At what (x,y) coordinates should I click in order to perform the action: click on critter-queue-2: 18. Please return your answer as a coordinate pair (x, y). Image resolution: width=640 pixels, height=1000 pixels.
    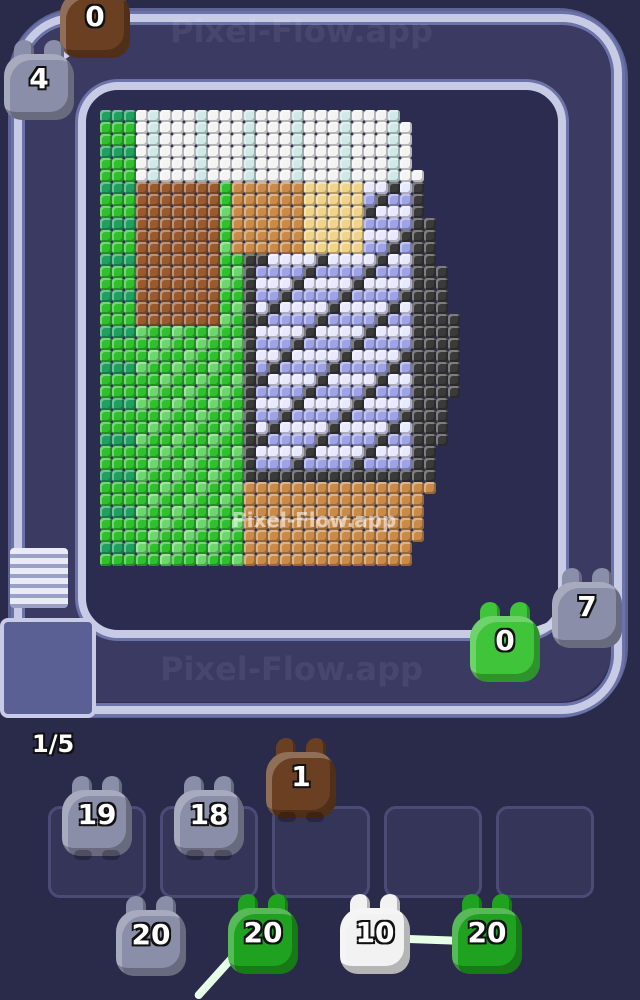
    Looking at the image, I should click on (209, 819).